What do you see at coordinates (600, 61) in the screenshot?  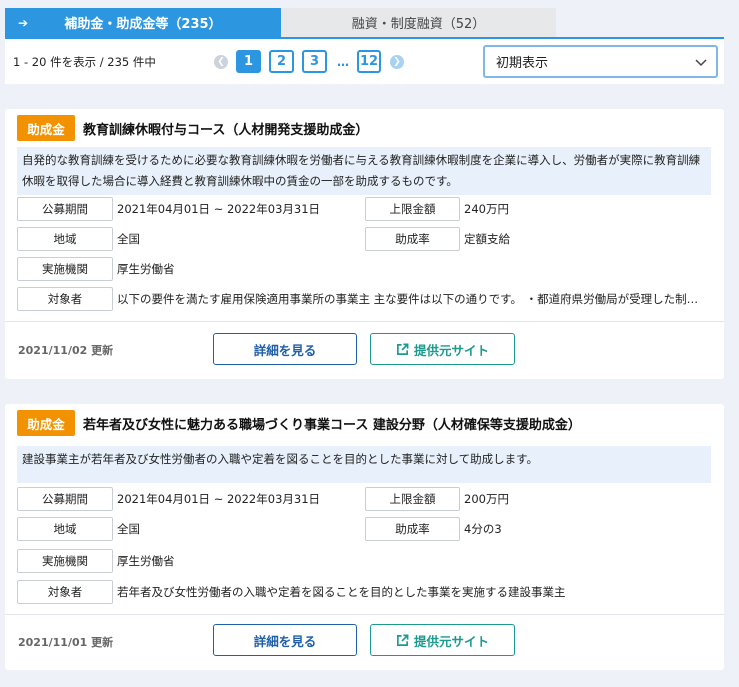 I see `sort-select: 初期表示` at bounding box center [600, 61].